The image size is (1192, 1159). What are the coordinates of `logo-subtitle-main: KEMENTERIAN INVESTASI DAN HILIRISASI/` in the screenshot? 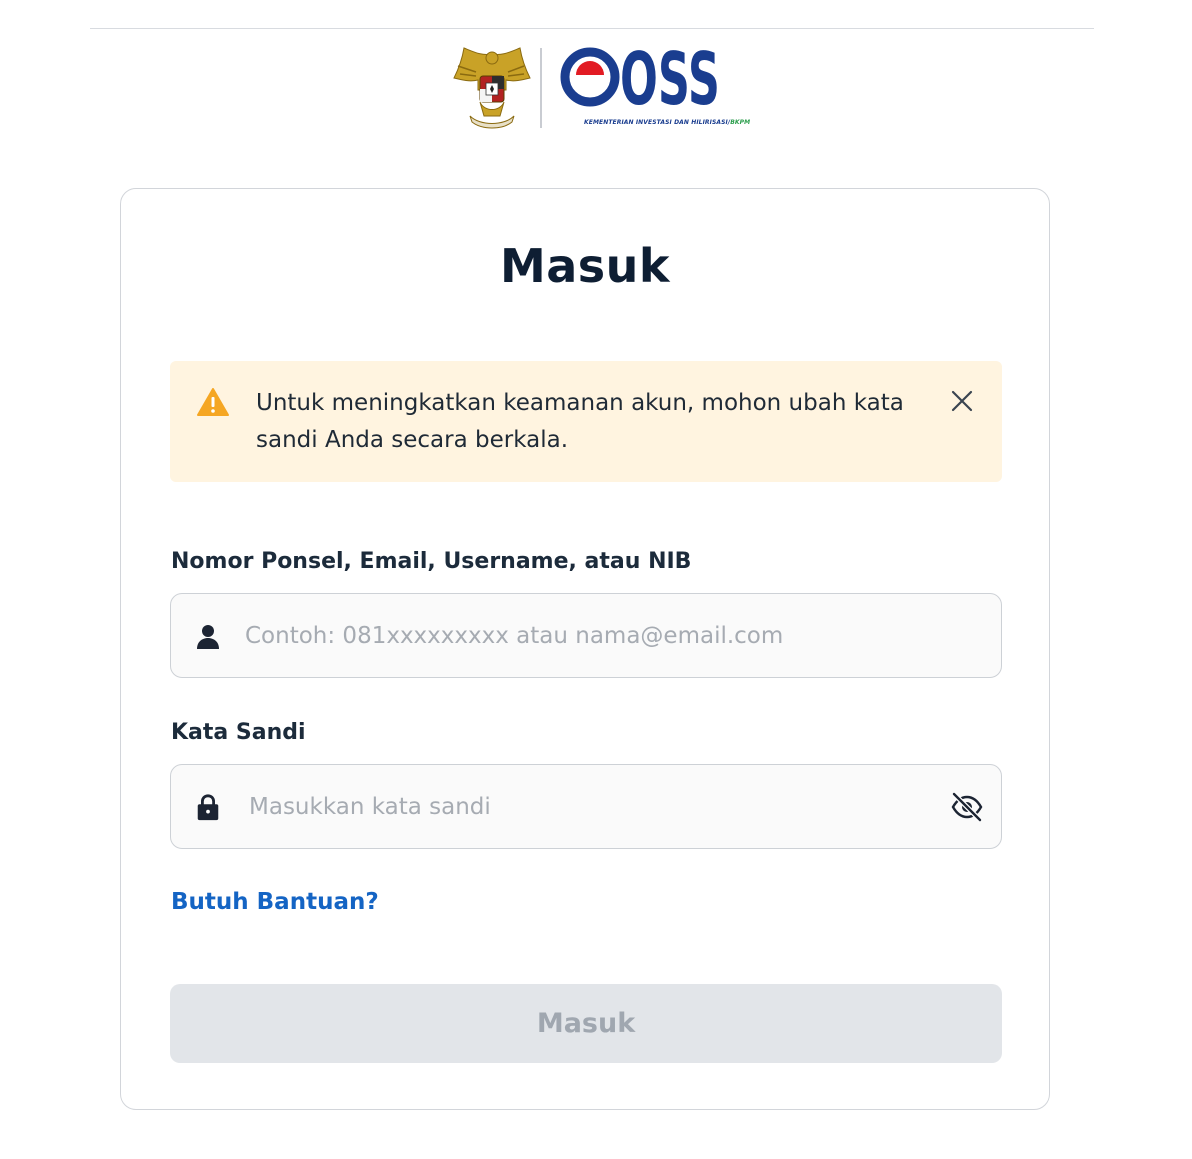 It's located at (657, 122).